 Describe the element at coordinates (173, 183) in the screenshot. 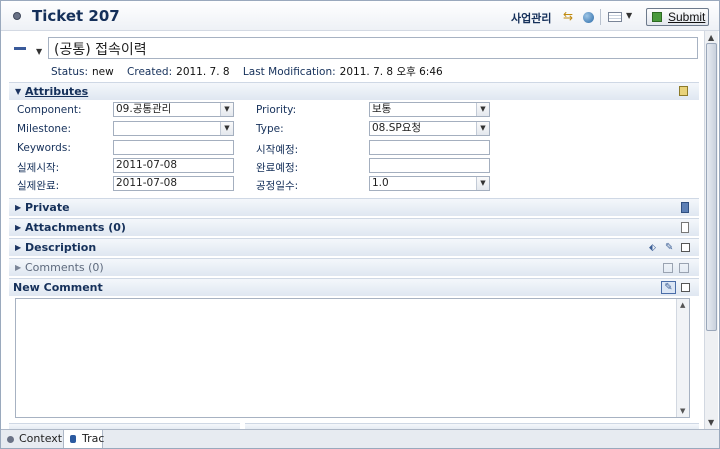

I see `actual-end-input: 2011-07-08` at that location.